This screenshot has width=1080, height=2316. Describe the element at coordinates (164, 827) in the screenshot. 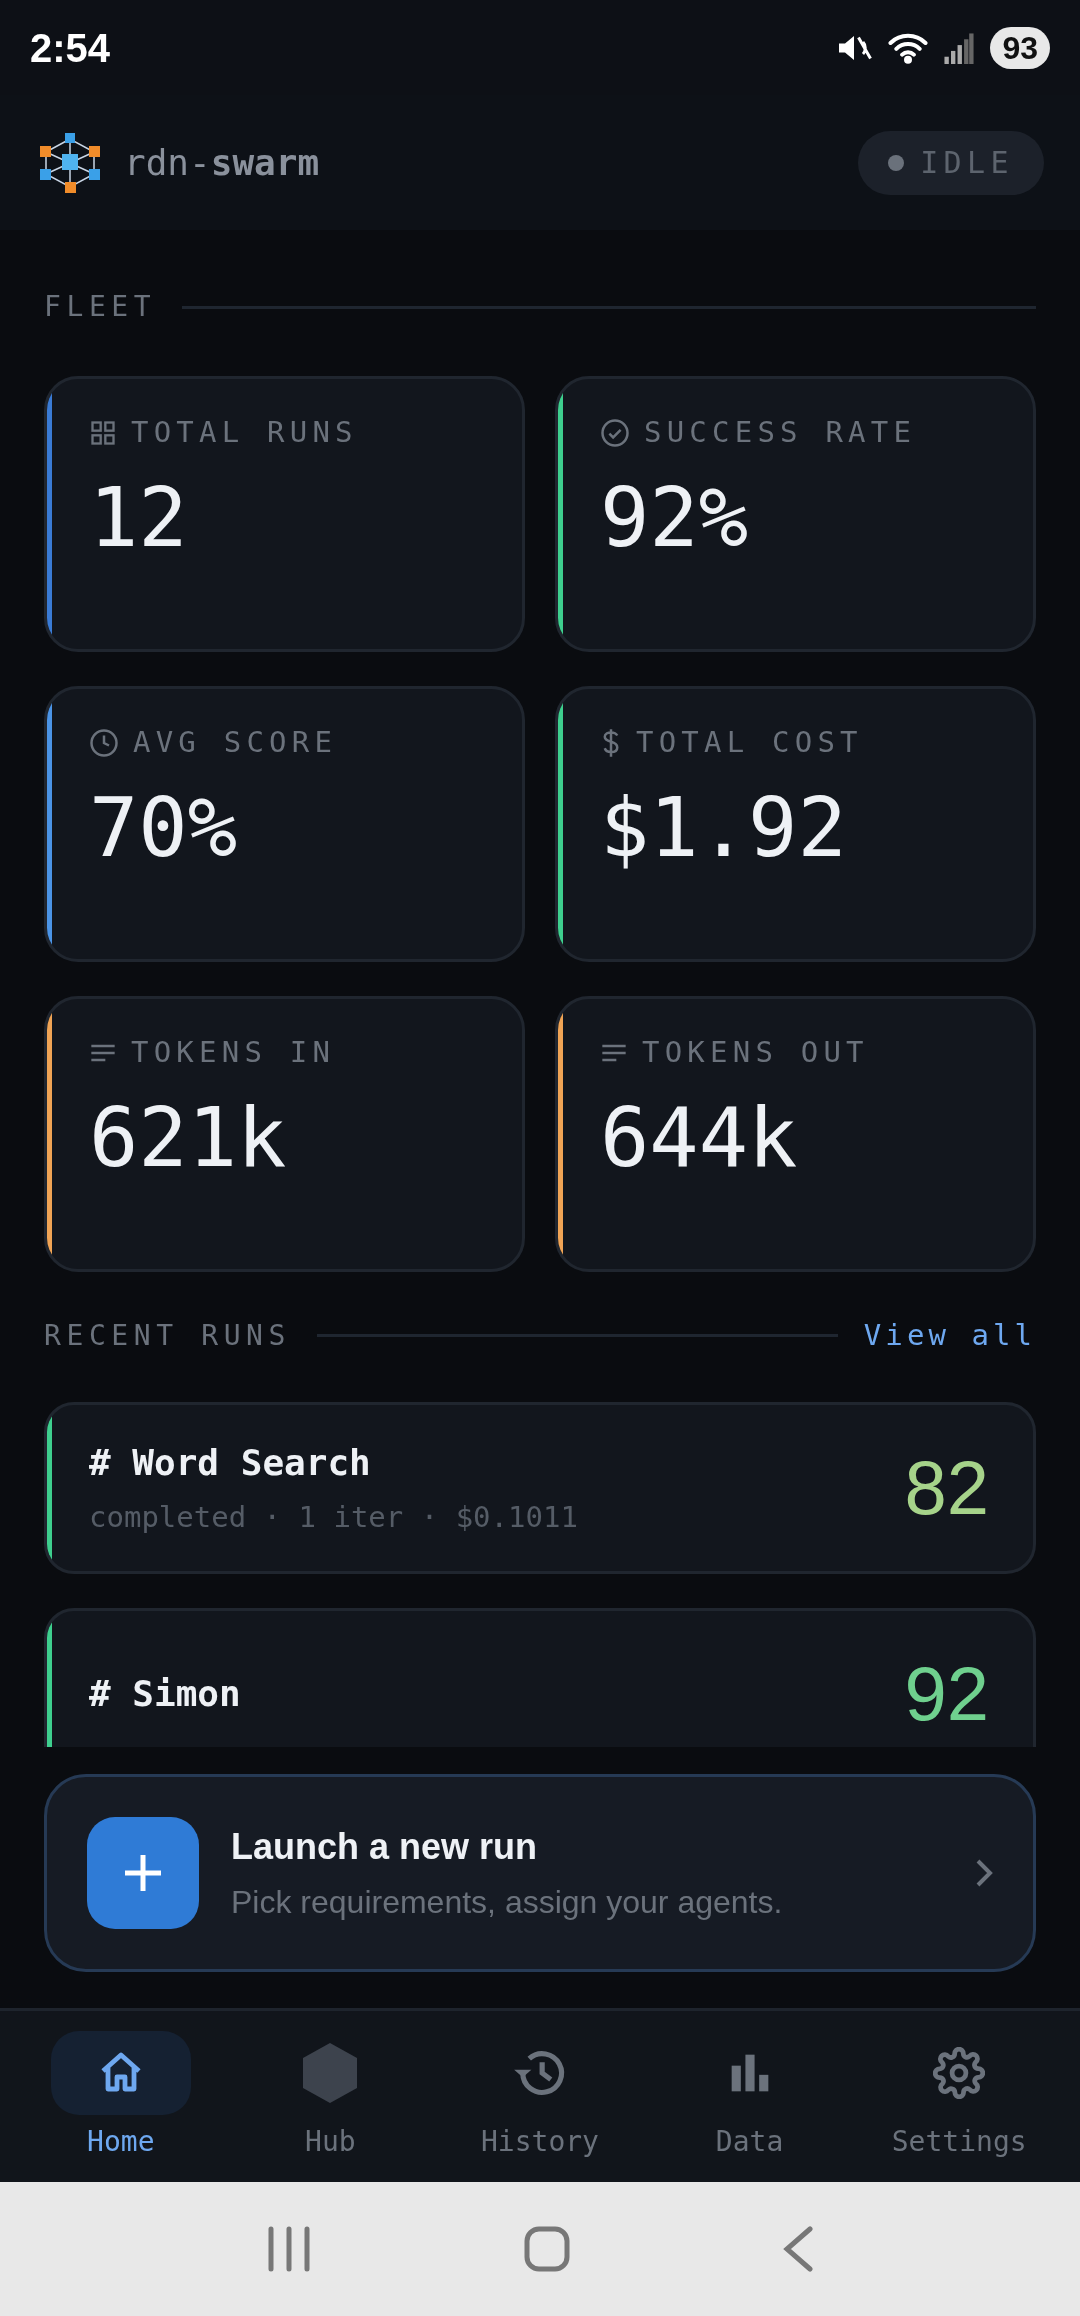

I see `stat-value: 70%` at that location.